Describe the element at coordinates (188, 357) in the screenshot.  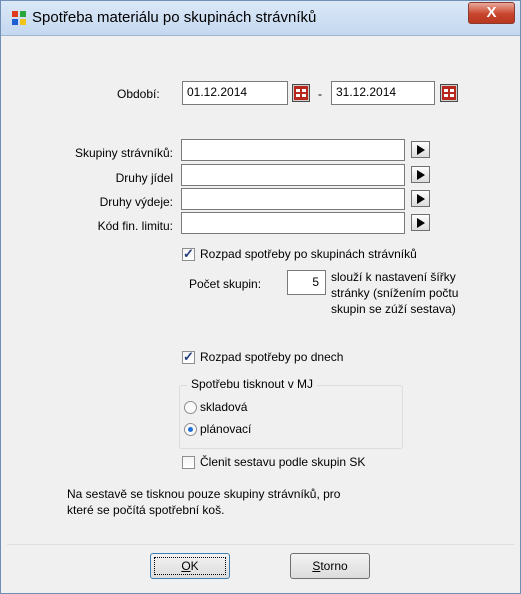
I see `split-by-days-checkbox` at that location.